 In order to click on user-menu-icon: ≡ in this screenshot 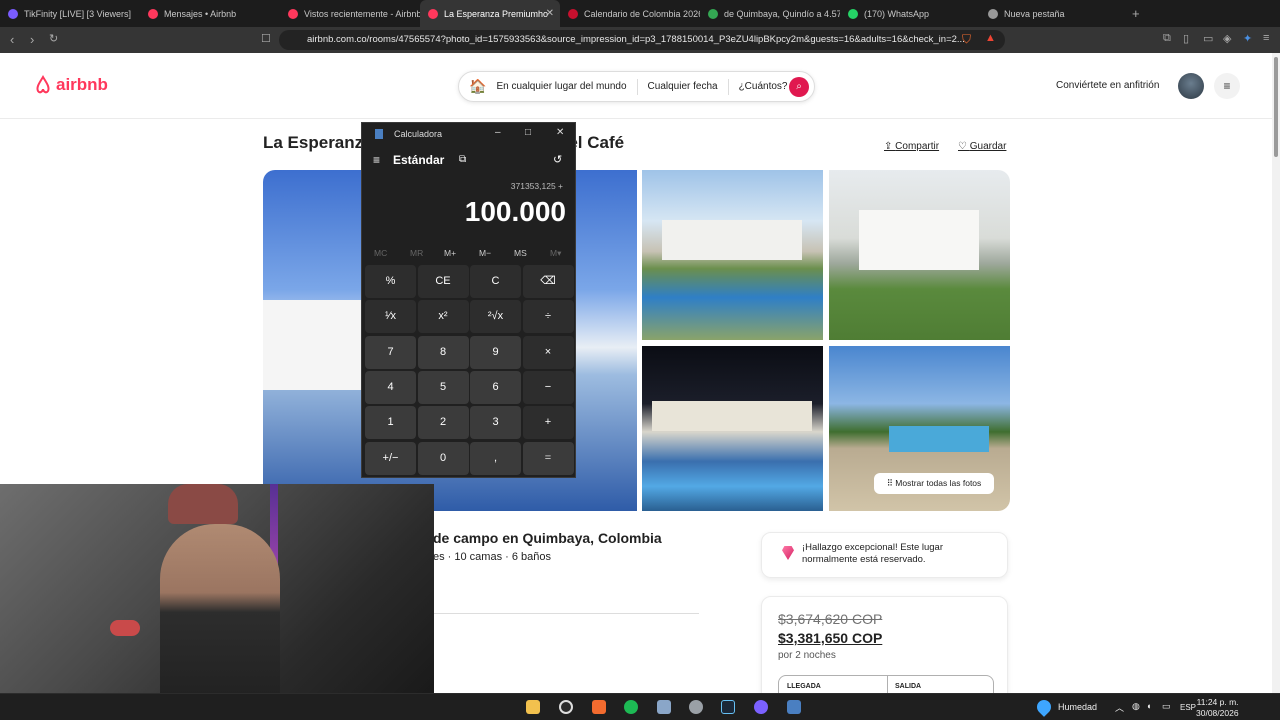, I will do `click(1227, 86)`.